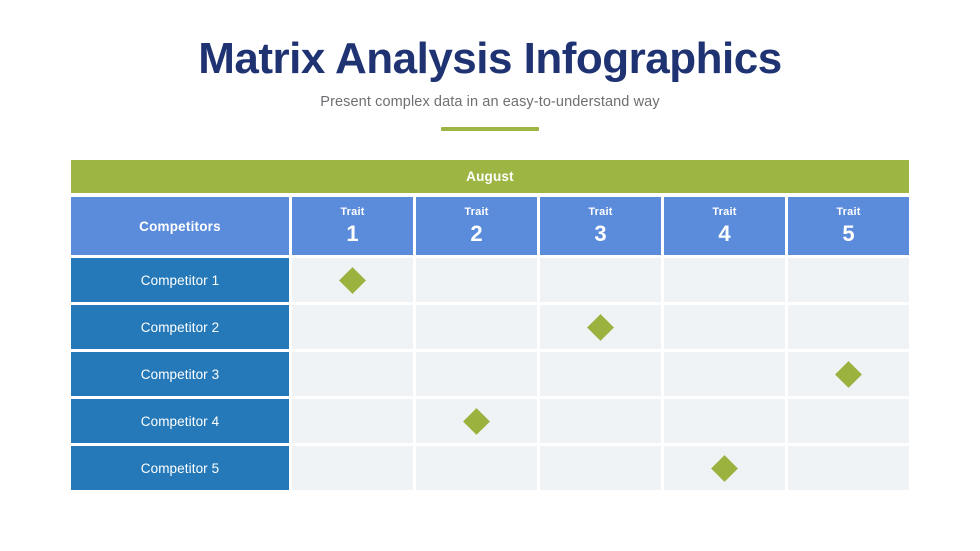 The height and width of the screenshot is (551, 980). I want to click on matrix-cell-r3c1, so click(352, 374).